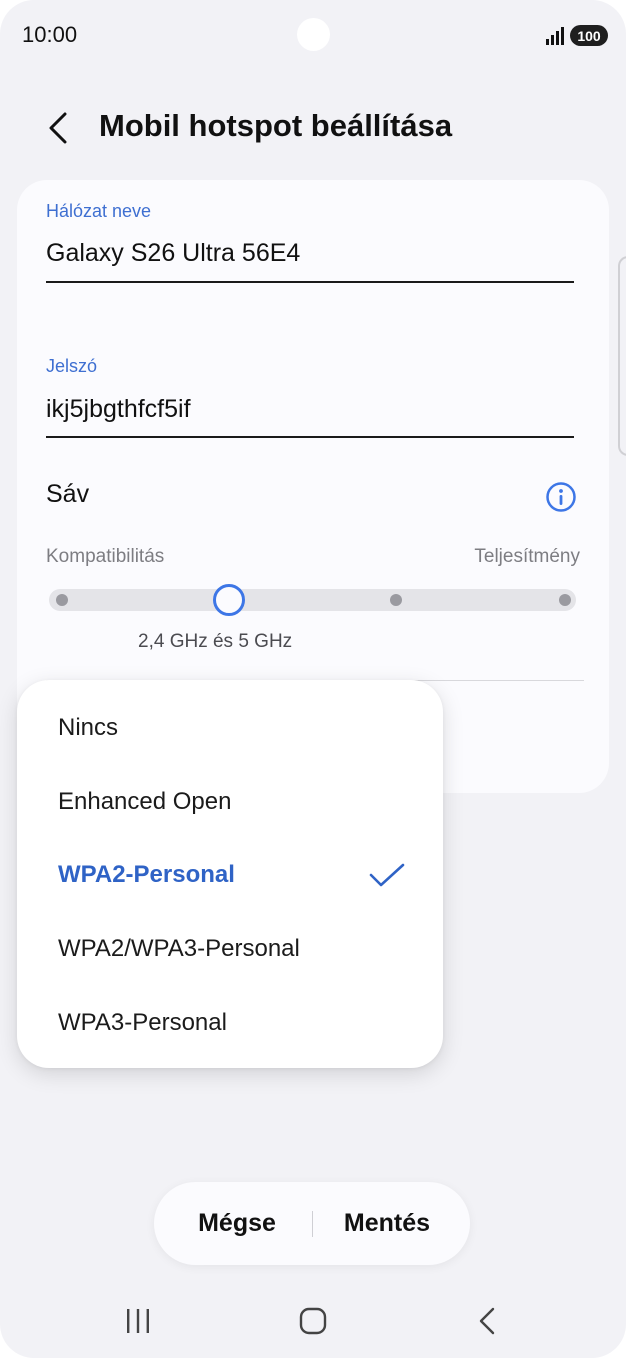 This screenshot has width=626, height=1358. I want to click on save-button: Mentés, so click(391, 1223).